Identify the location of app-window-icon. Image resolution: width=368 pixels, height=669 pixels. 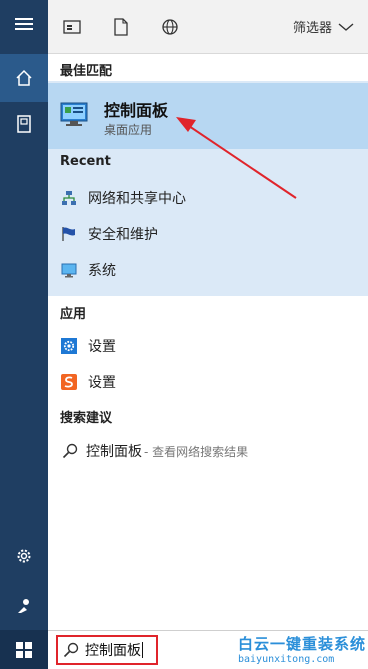
(72, 27).